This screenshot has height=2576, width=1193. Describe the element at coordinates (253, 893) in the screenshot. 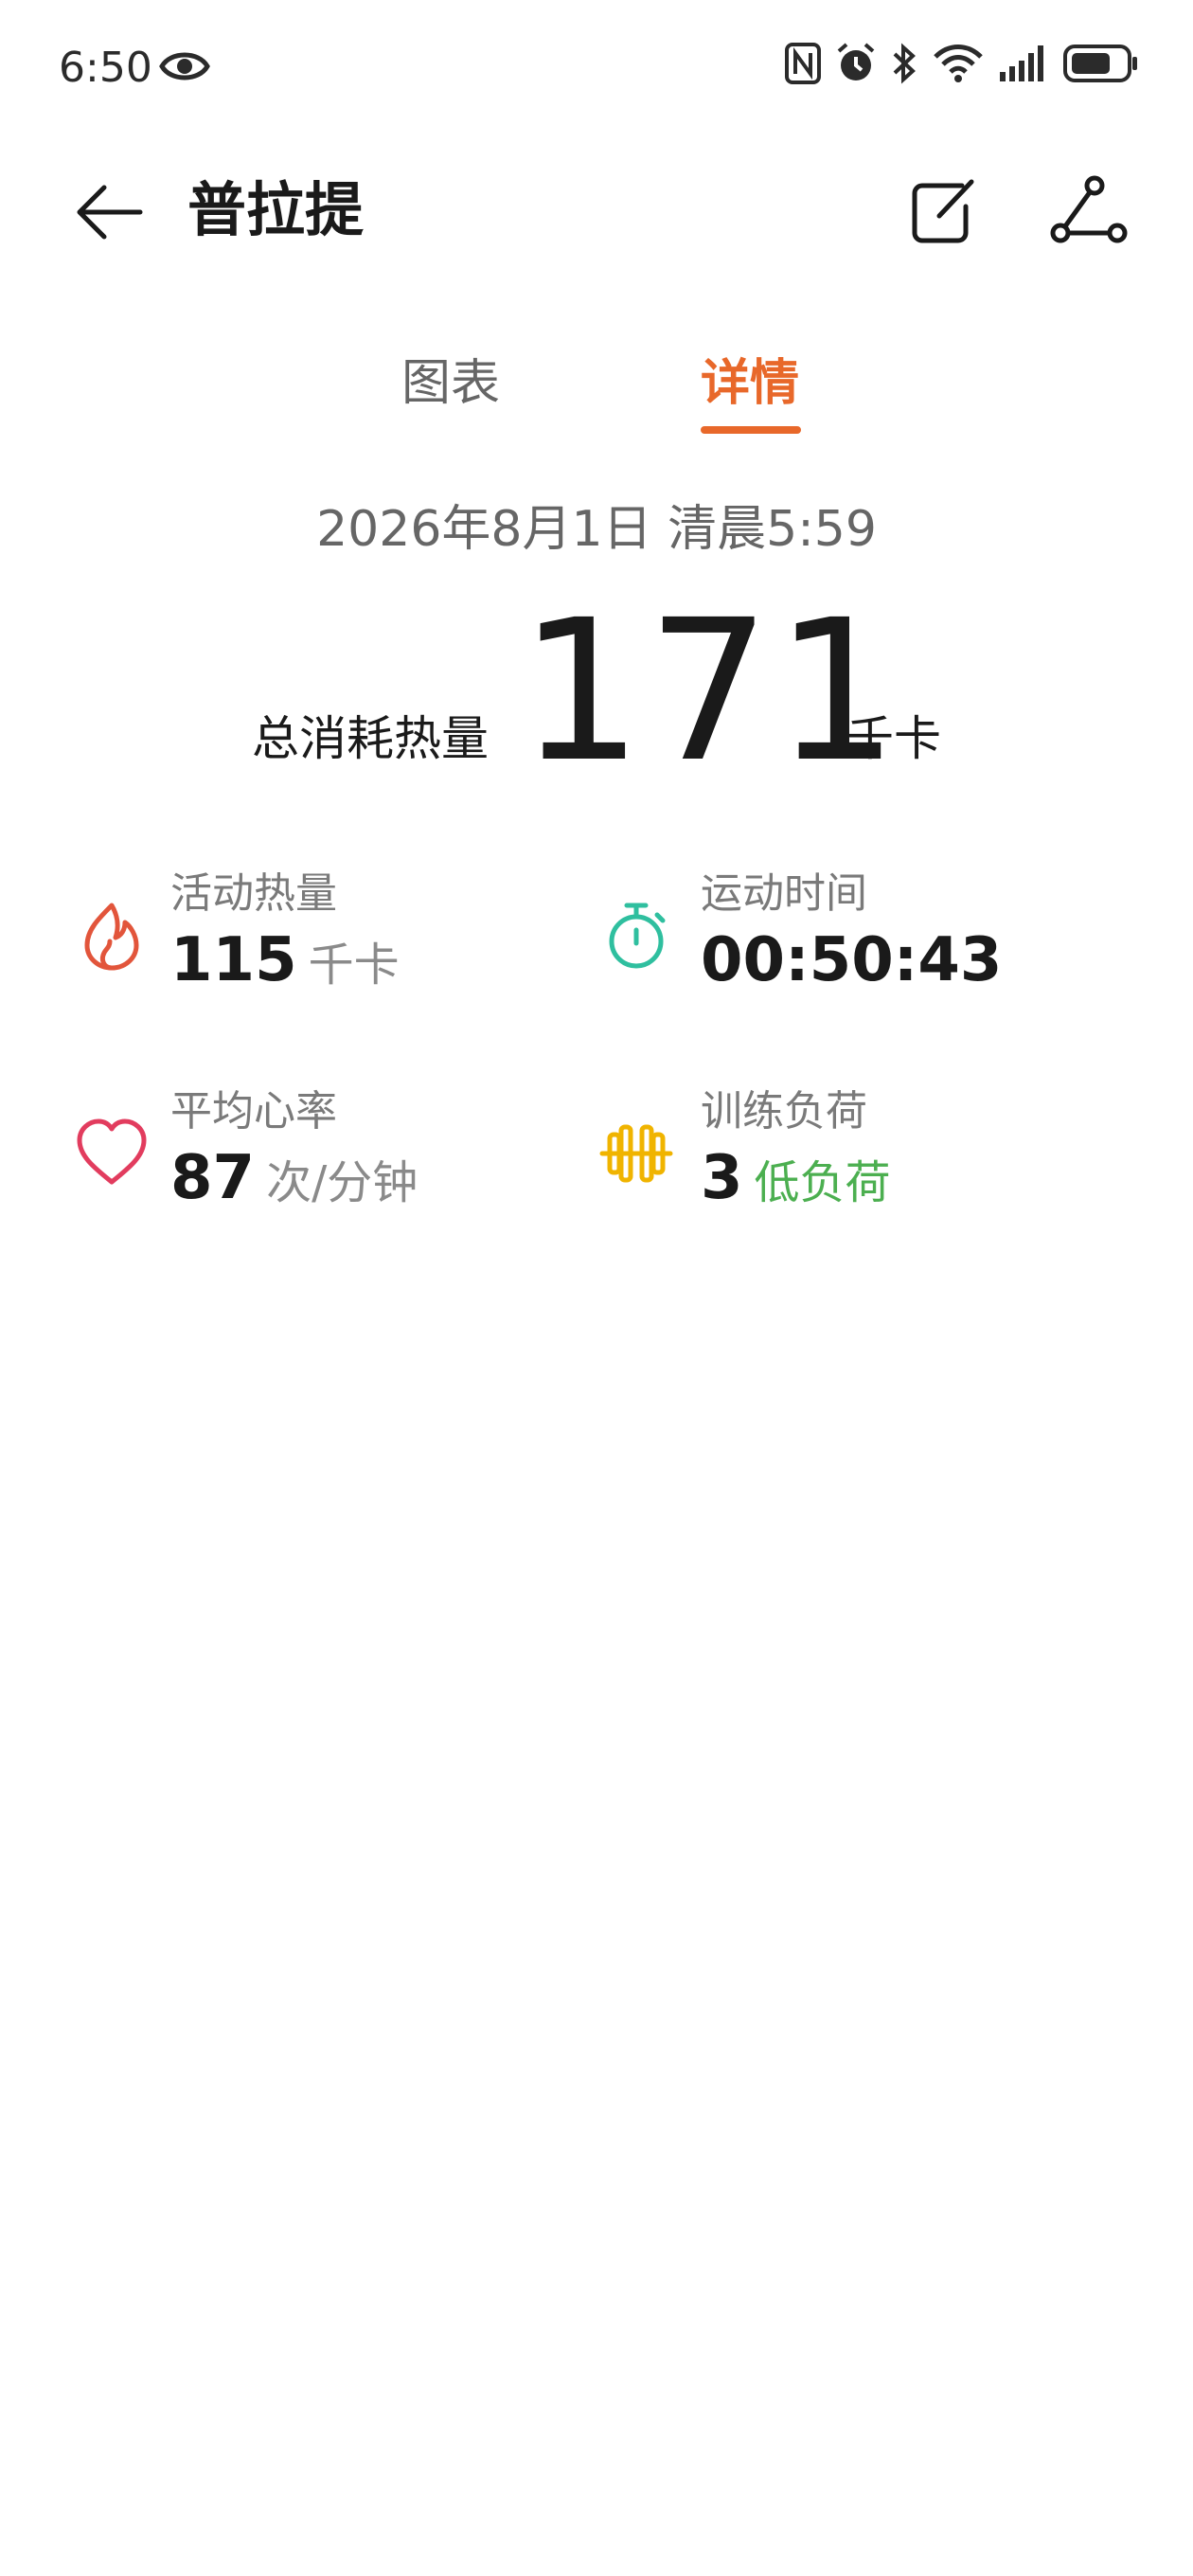

I see `active-calories-label: 活动热量` at that location.